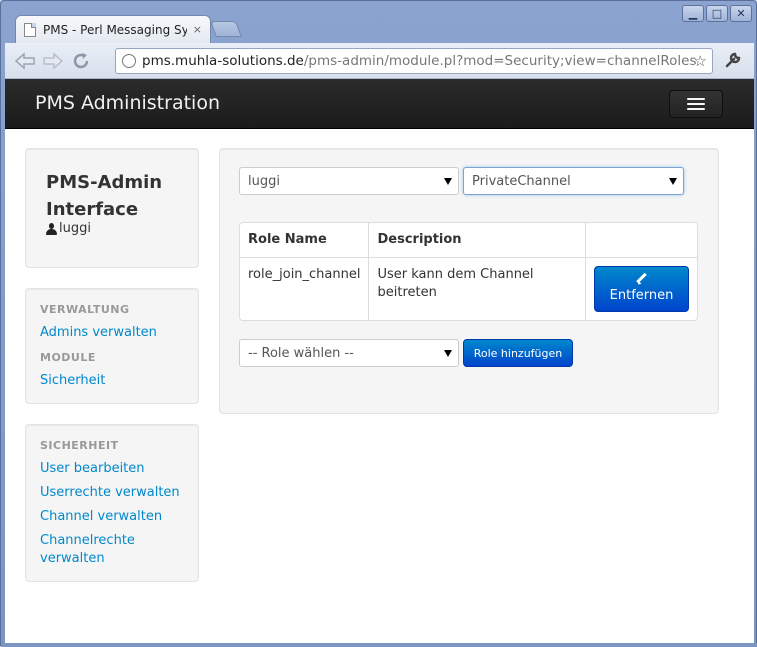 The height and width of the screenshot is (647, 757). I want to click on forward-arrow-icon, so click(53, 60).